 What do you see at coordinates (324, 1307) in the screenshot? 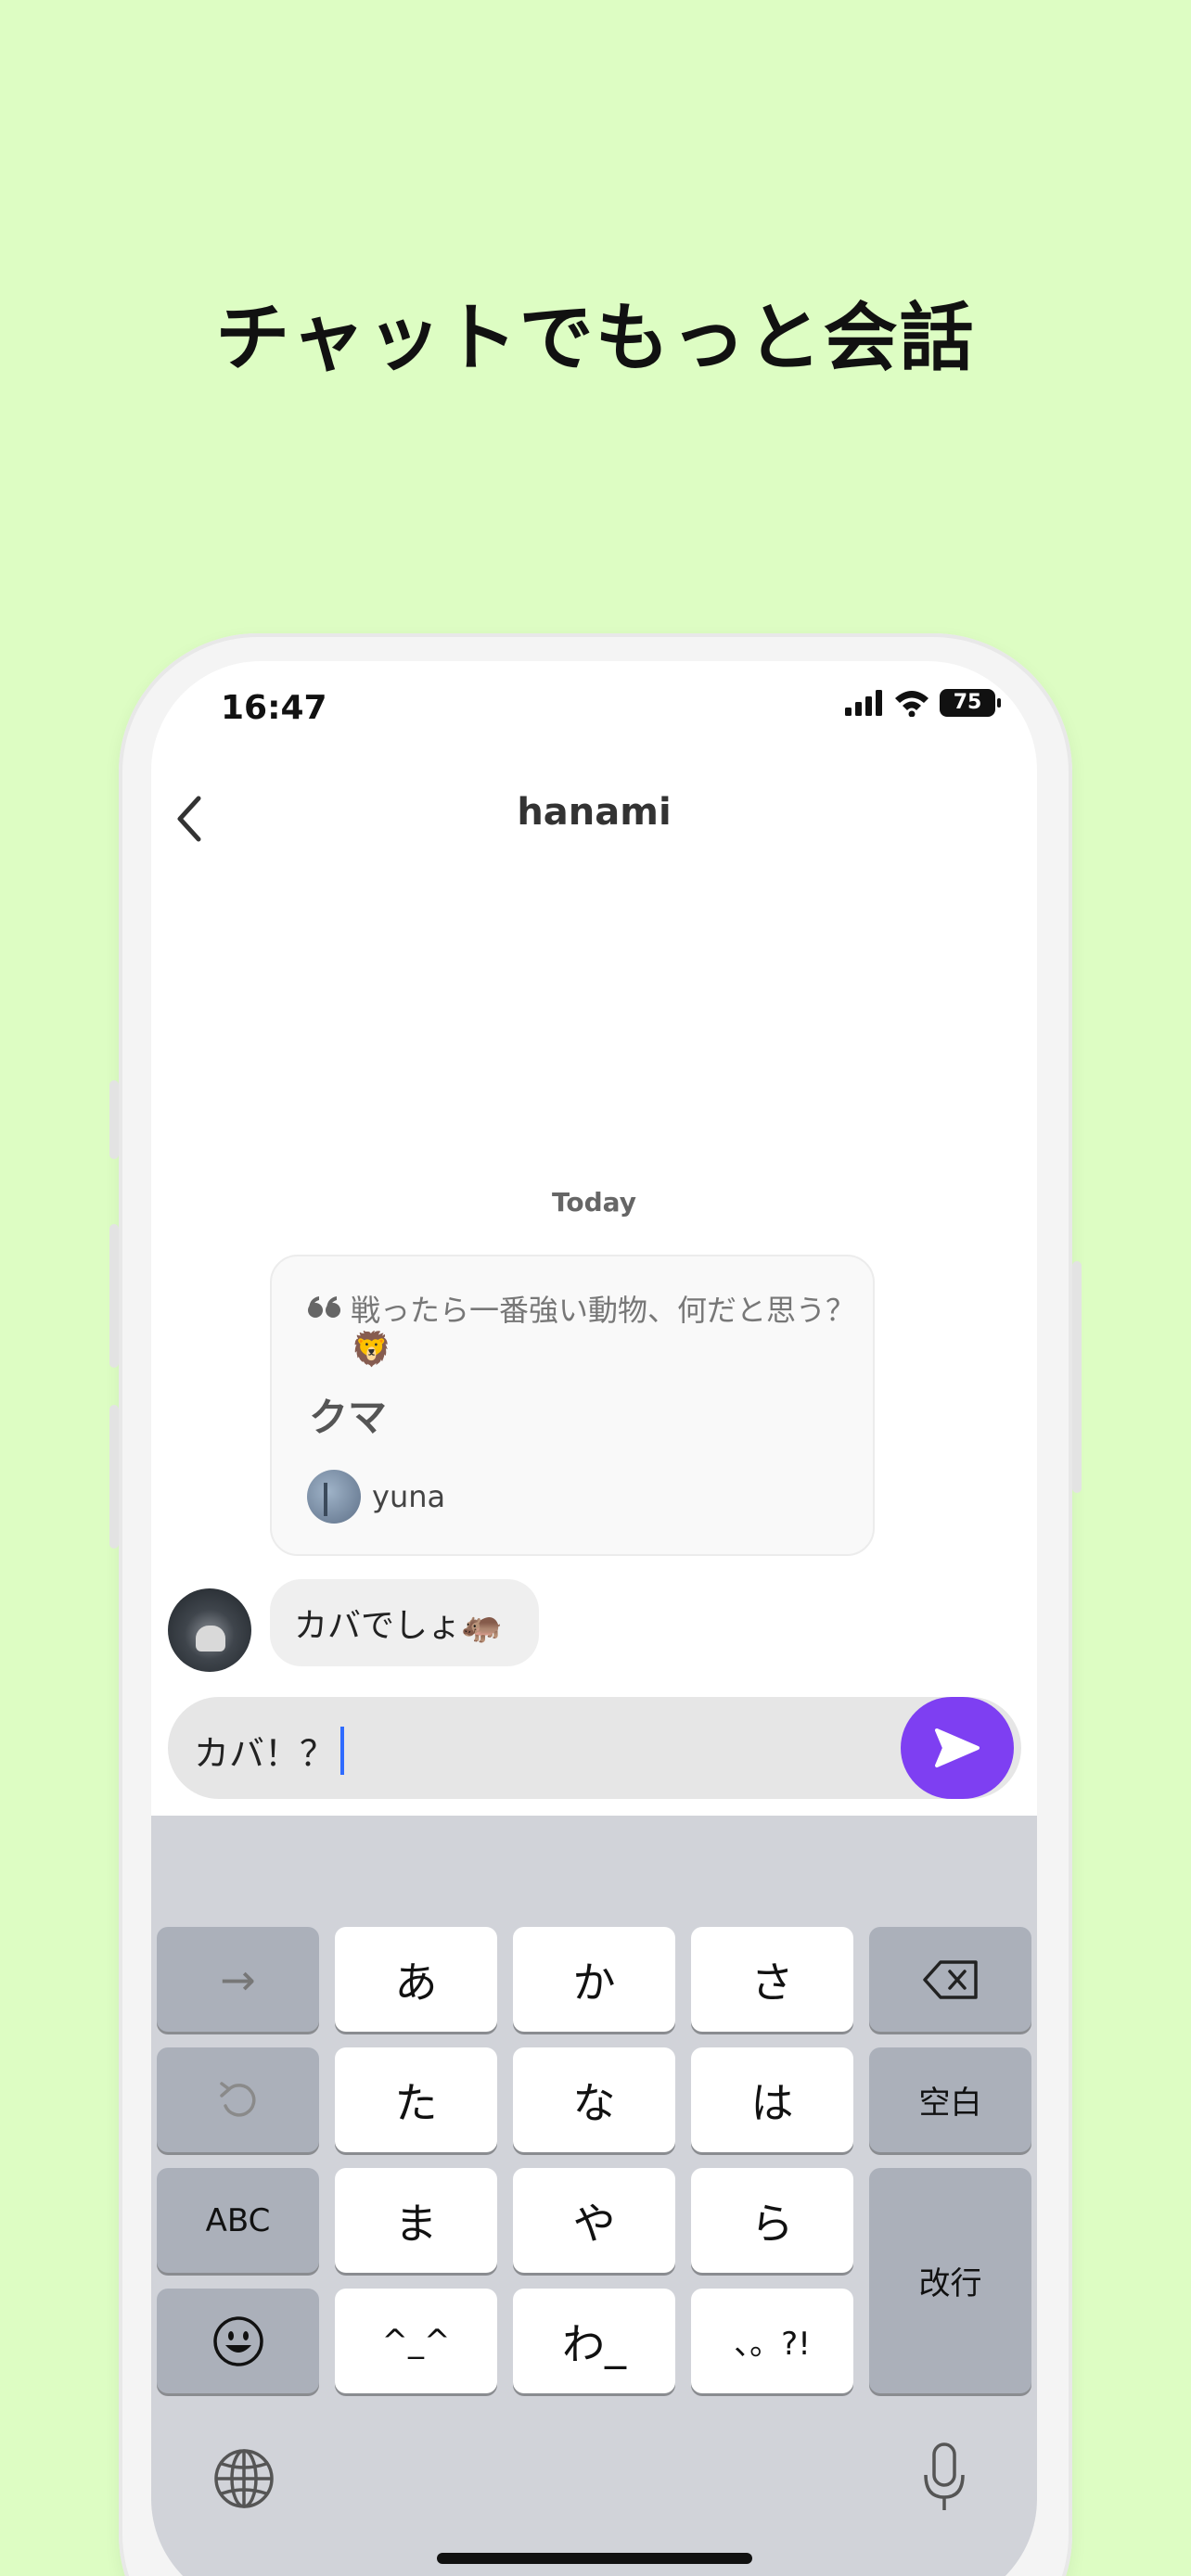
I see `quote-icon` at bounding box center [324, 1307].